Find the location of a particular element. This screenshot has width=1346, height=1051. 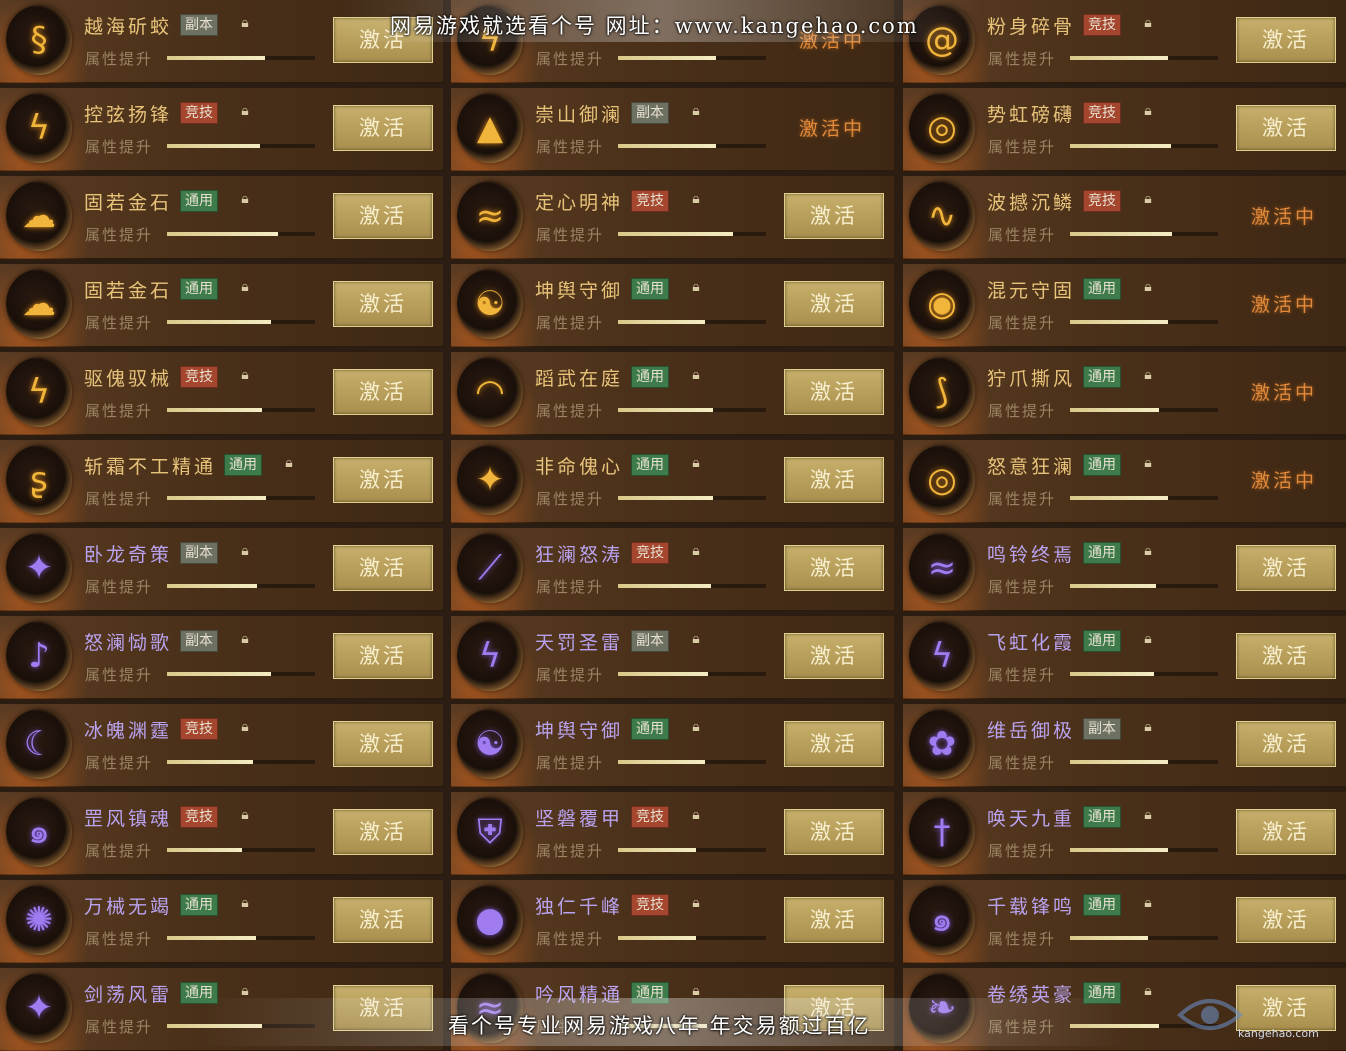

skill-name: 千载锋鸣 is located at coordinates (1031, 907).